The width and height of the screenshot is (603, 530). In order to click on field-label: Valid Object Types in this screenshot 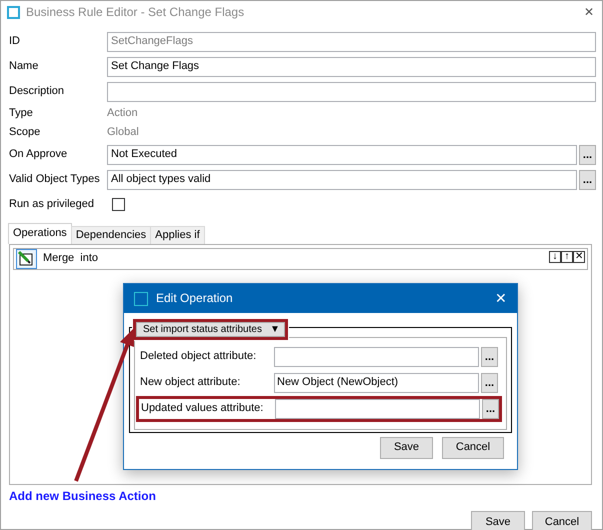, I will do `click(55, 179)`.